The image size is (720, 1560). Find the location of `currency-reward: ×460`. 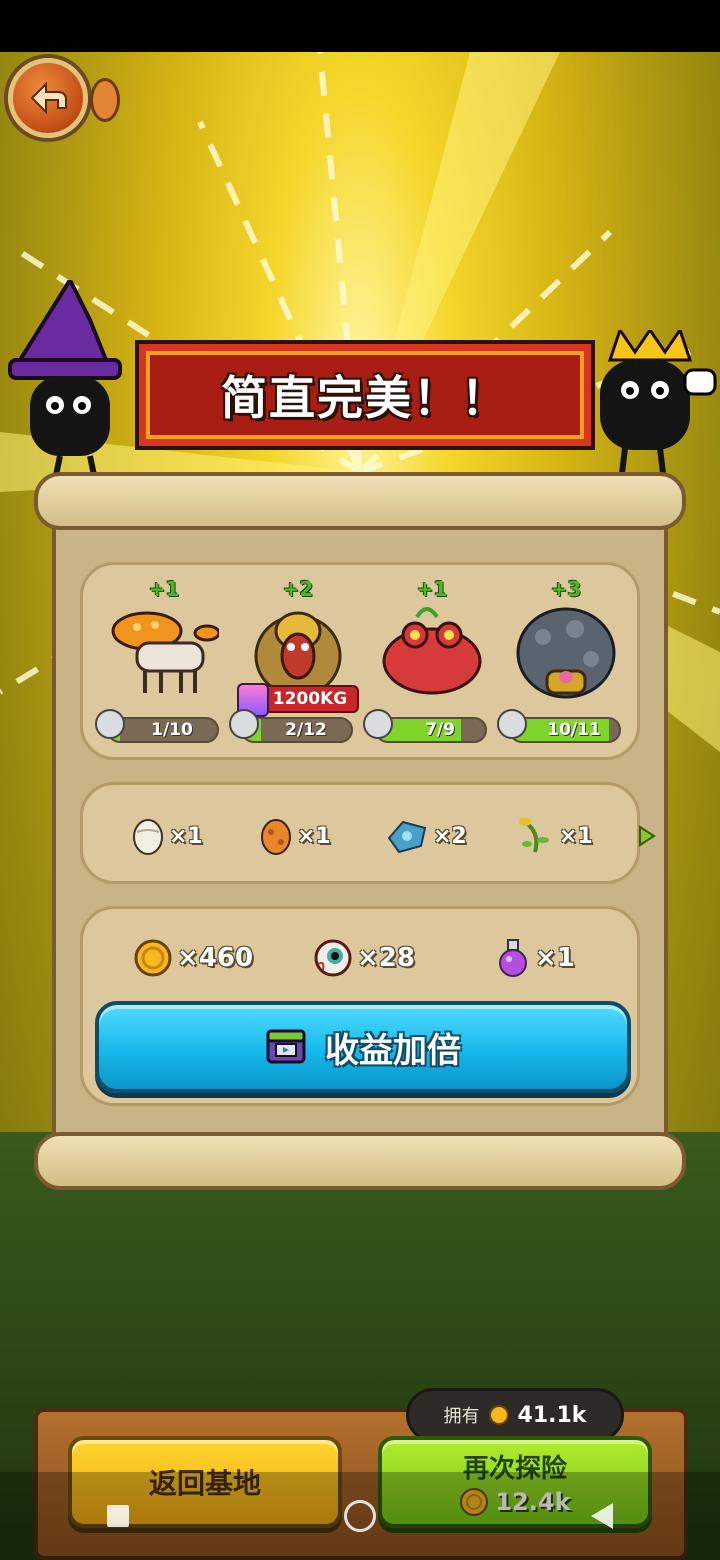

currency-reward: ×460 is located at coordinates (193, 958).